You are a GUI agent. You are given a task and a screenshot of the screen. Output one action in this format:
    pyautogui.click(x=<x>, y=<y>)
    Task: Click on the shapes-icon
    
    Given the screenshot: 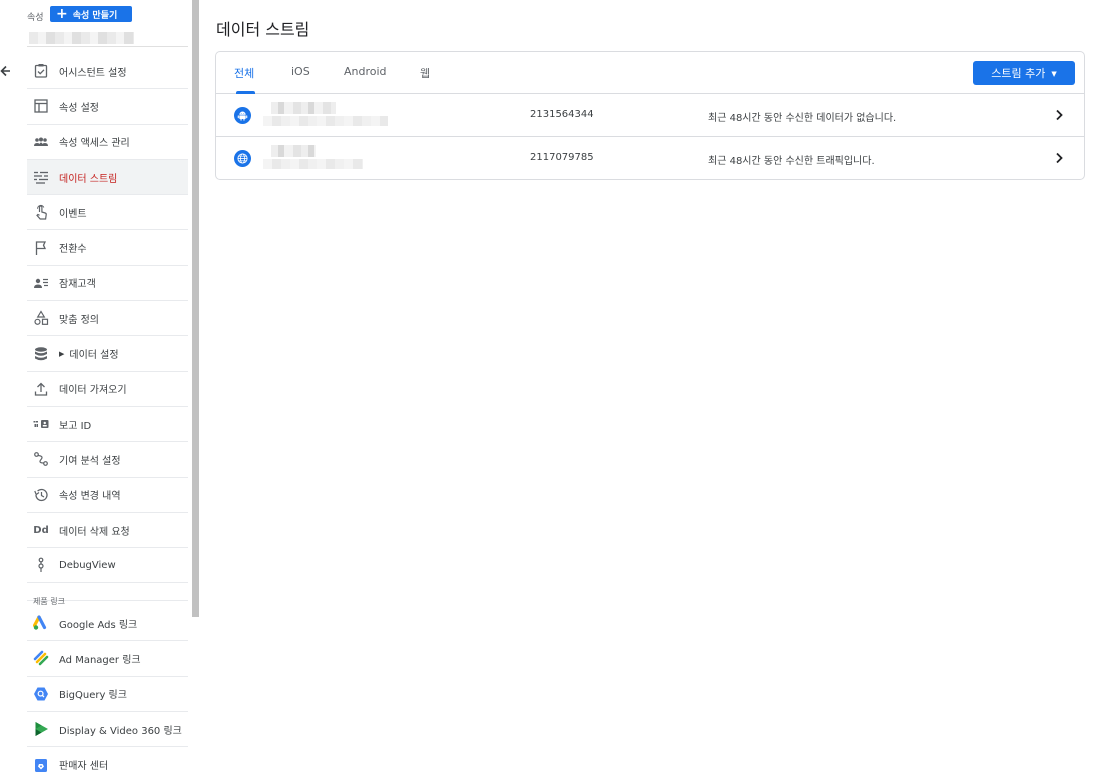 What is the action you would take?
    pyautogui.click(x=41, y=318)
    